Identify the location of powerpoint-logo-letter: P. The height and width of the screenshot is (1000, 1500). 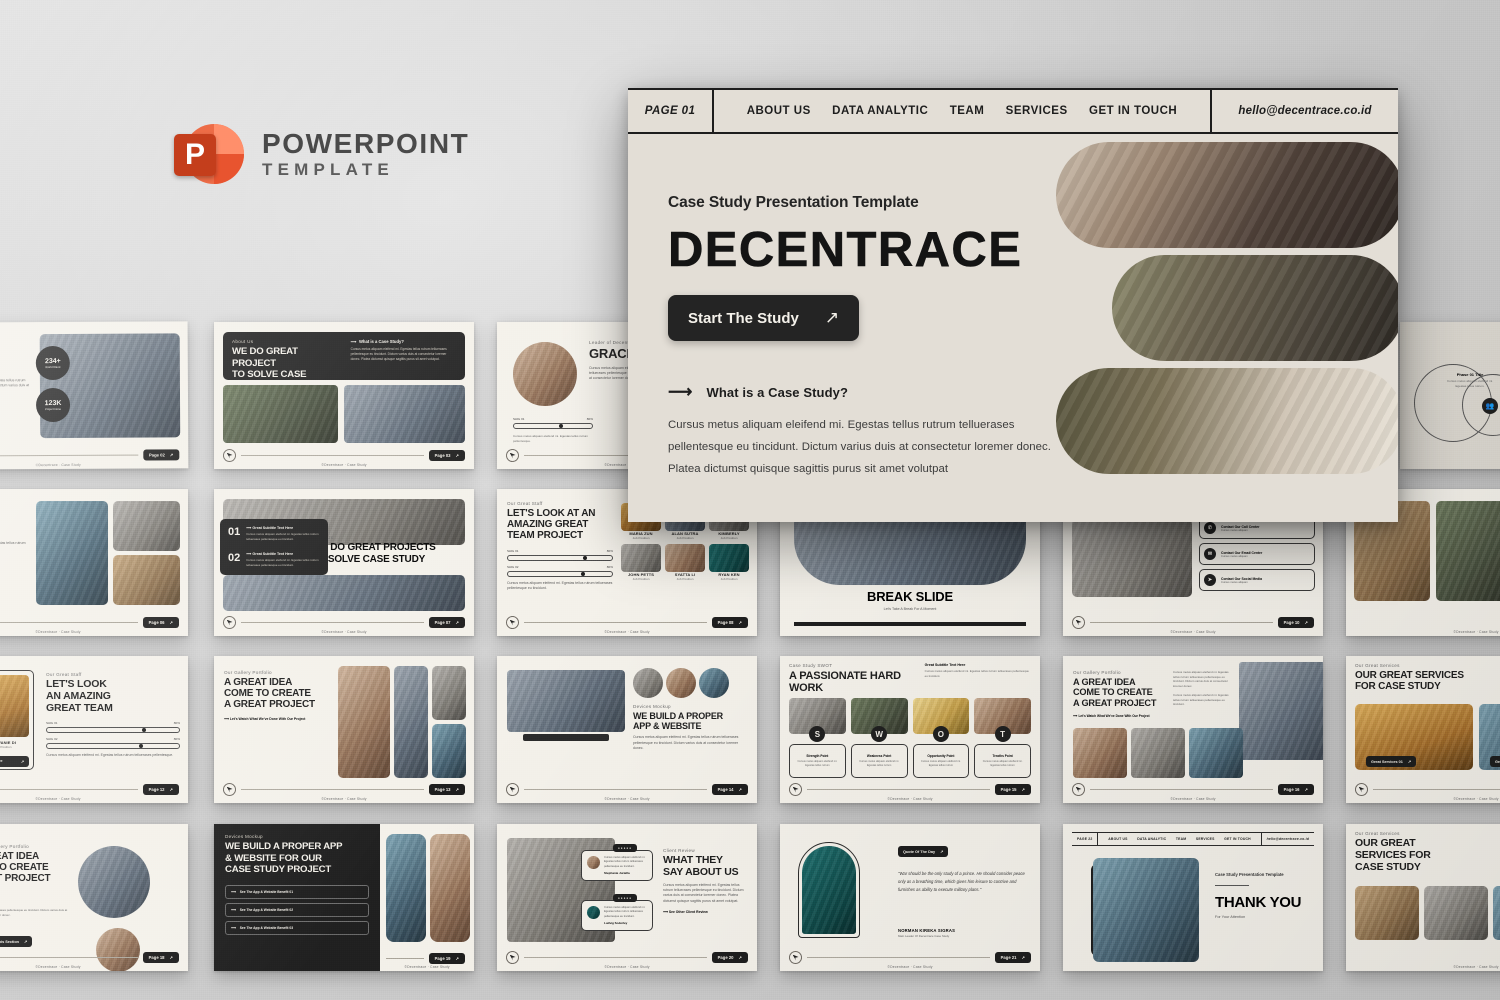
(194, 154).